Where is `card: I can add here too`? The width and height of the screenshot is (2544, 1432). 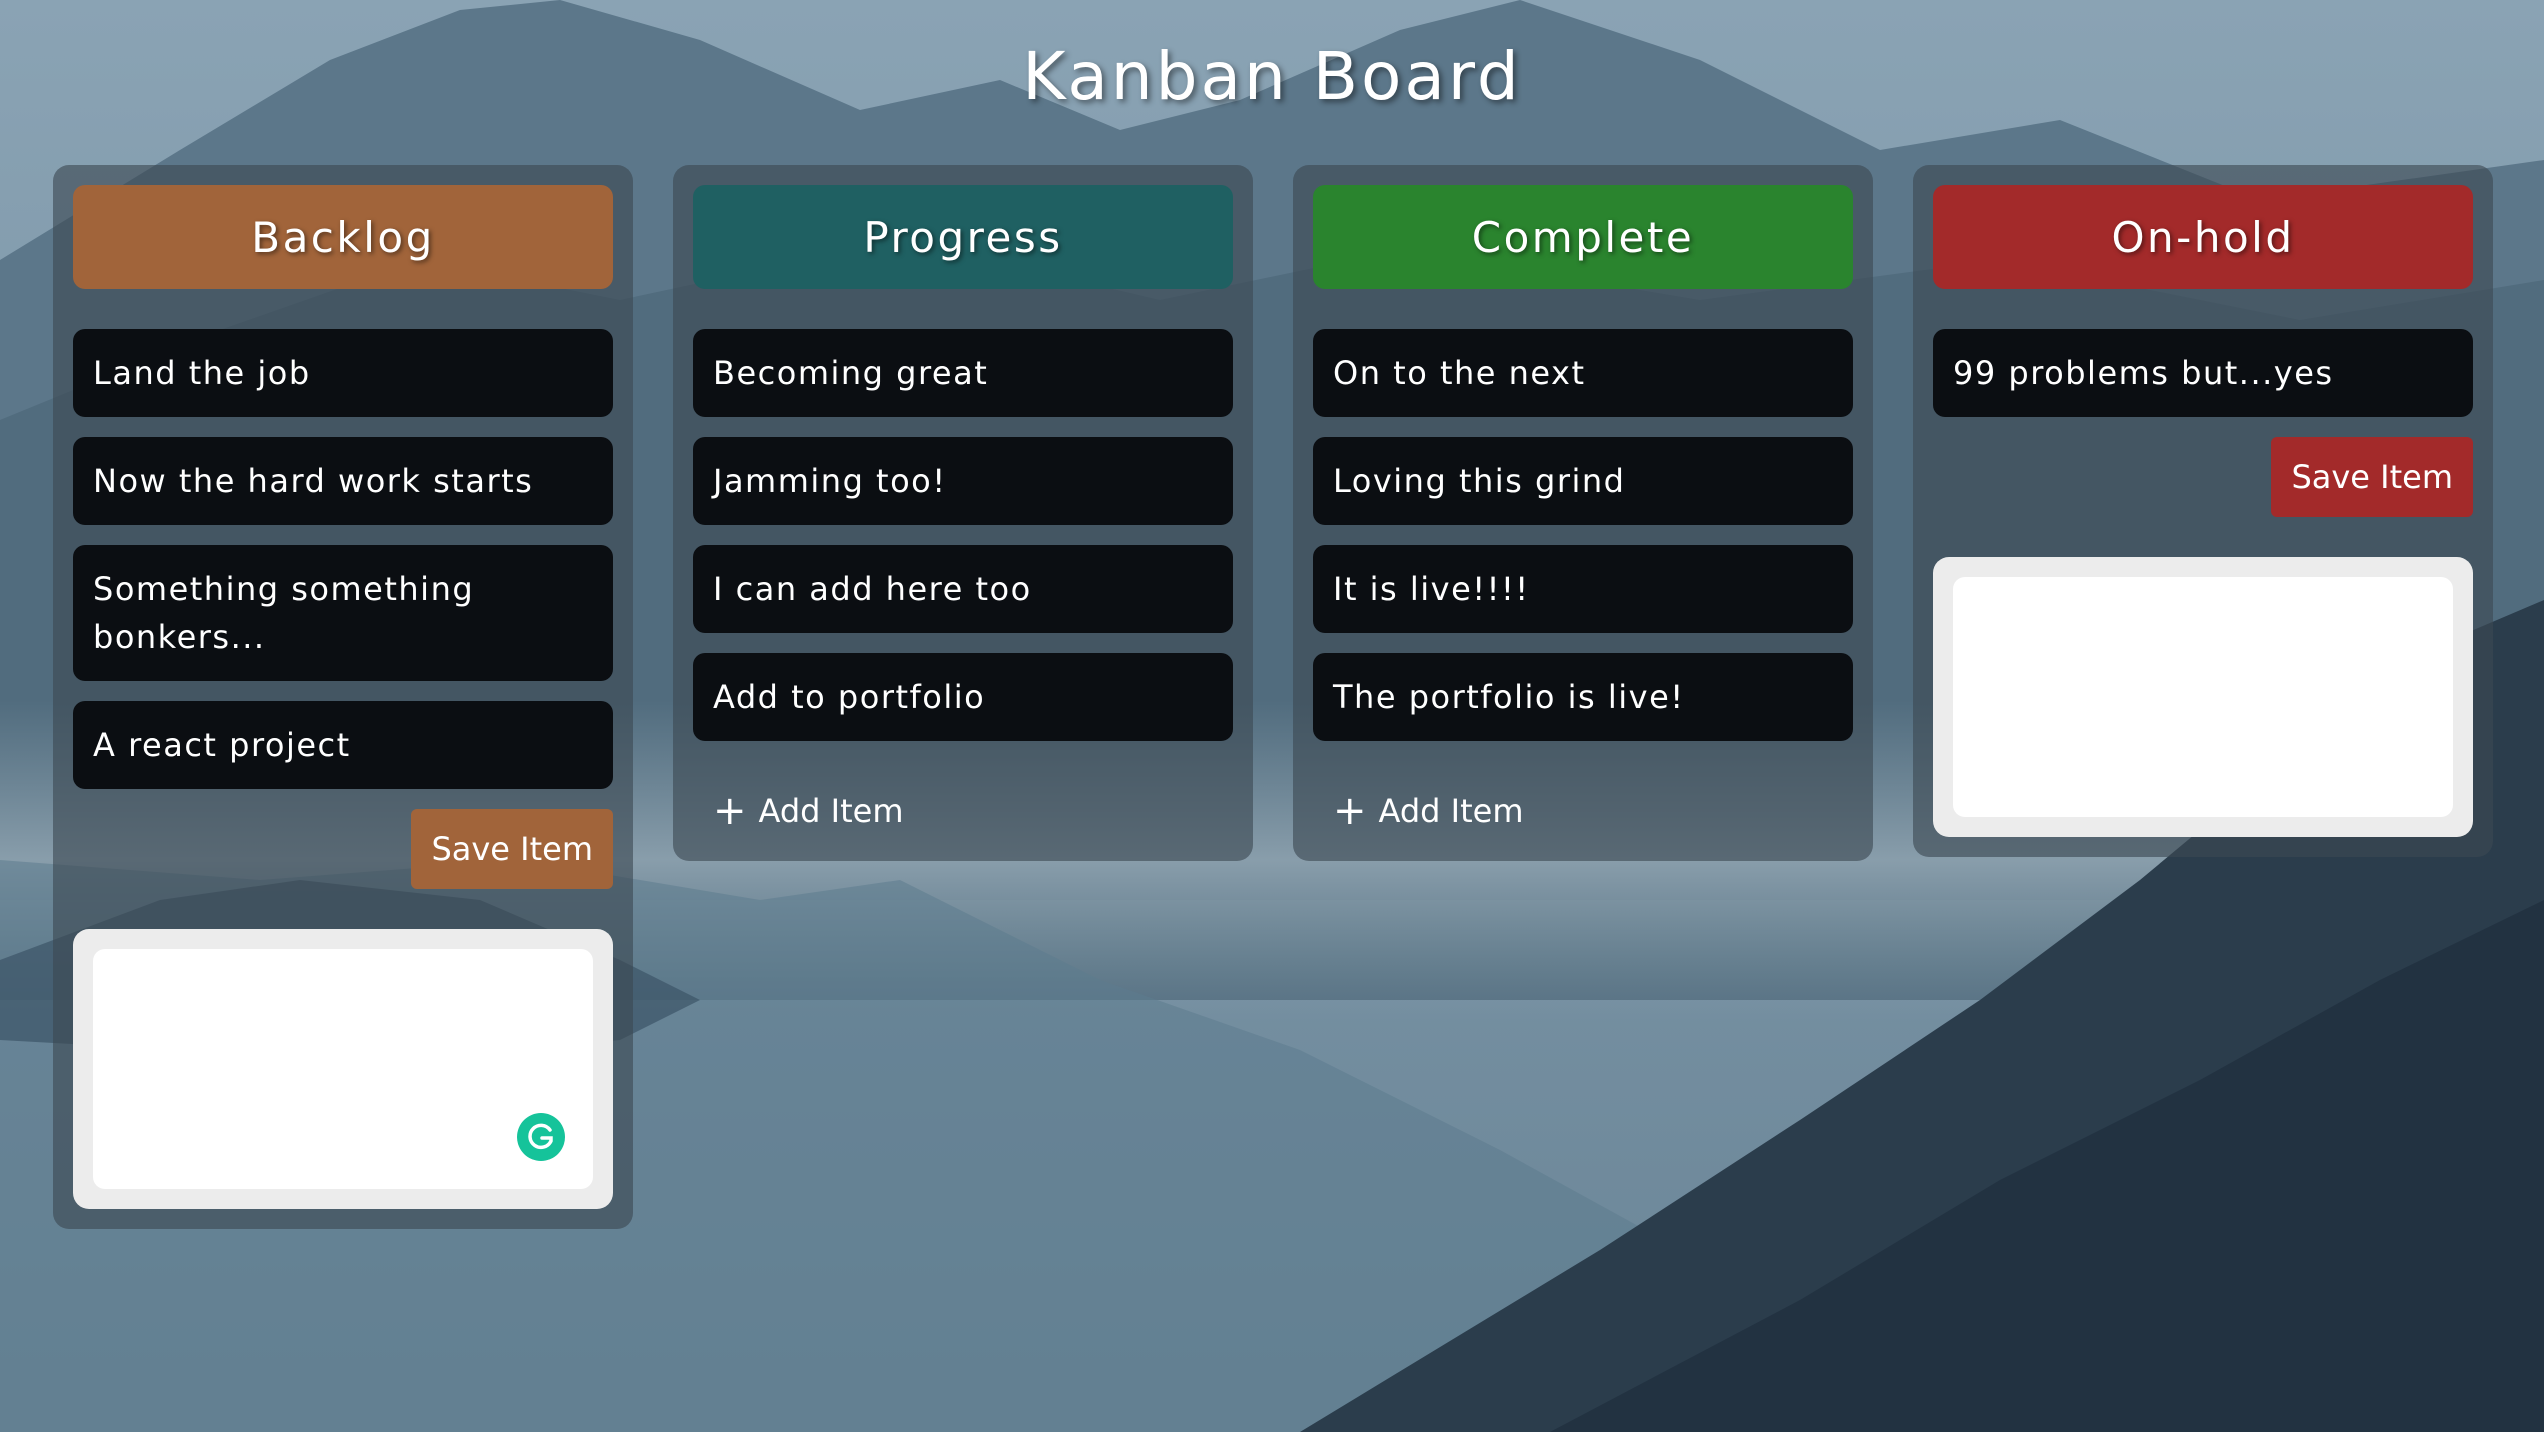
card: I can add here too is located at coordinates (963, 589).